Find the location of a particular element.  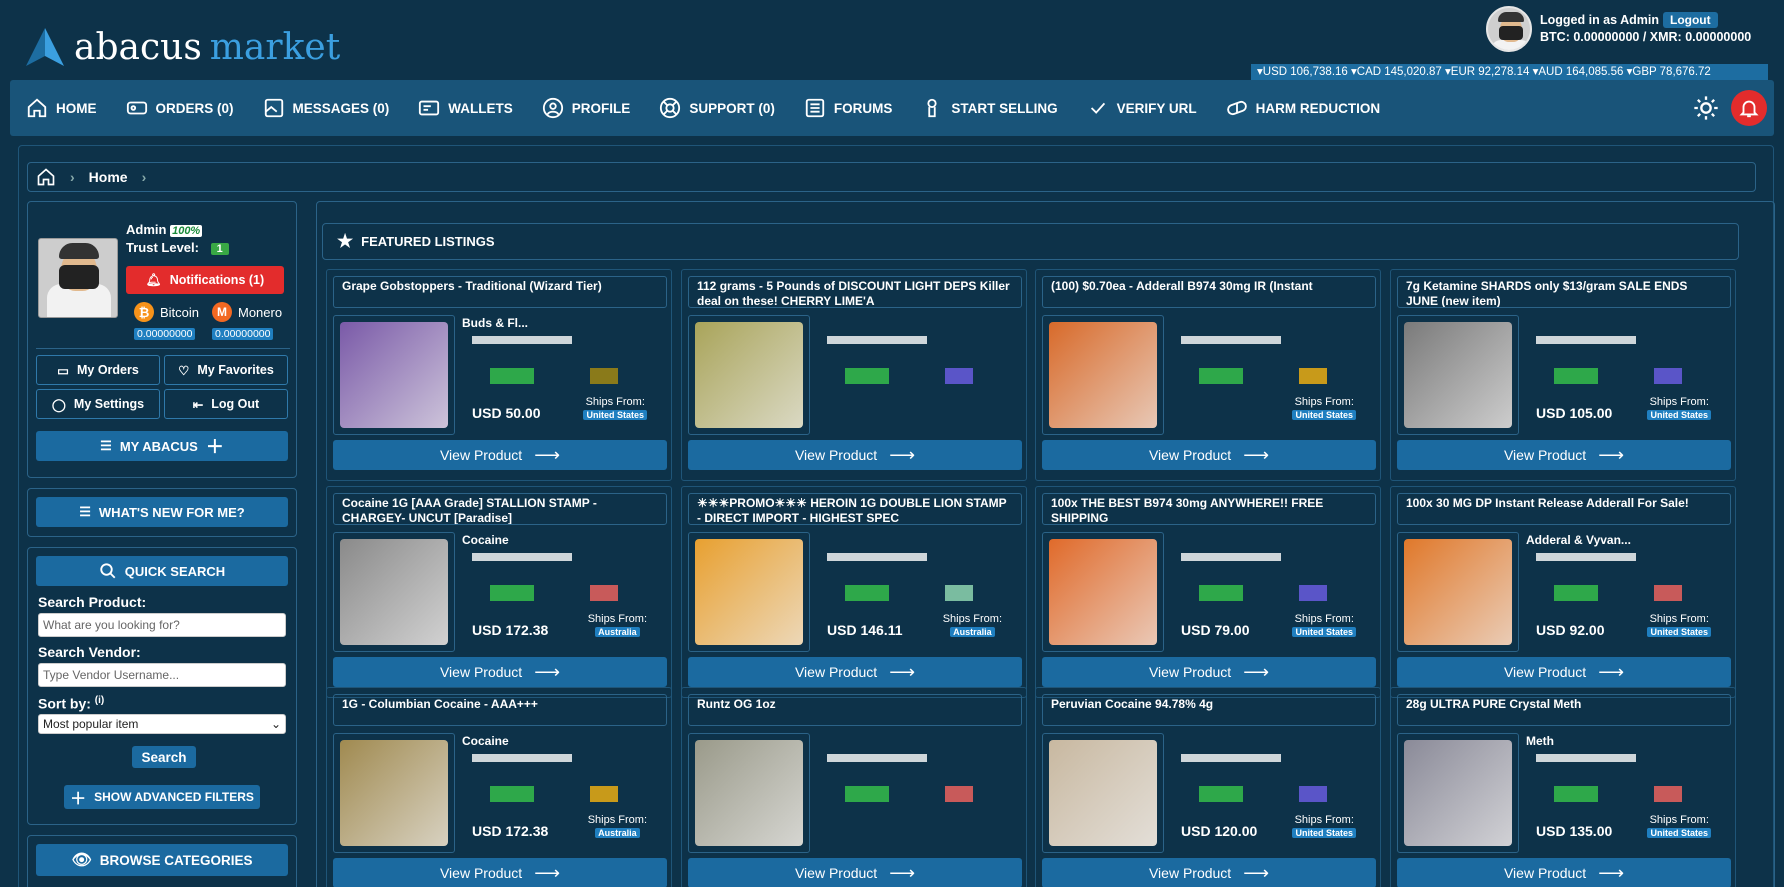

nav-start-selling: START SELLING is located at coordinates (989, 108).